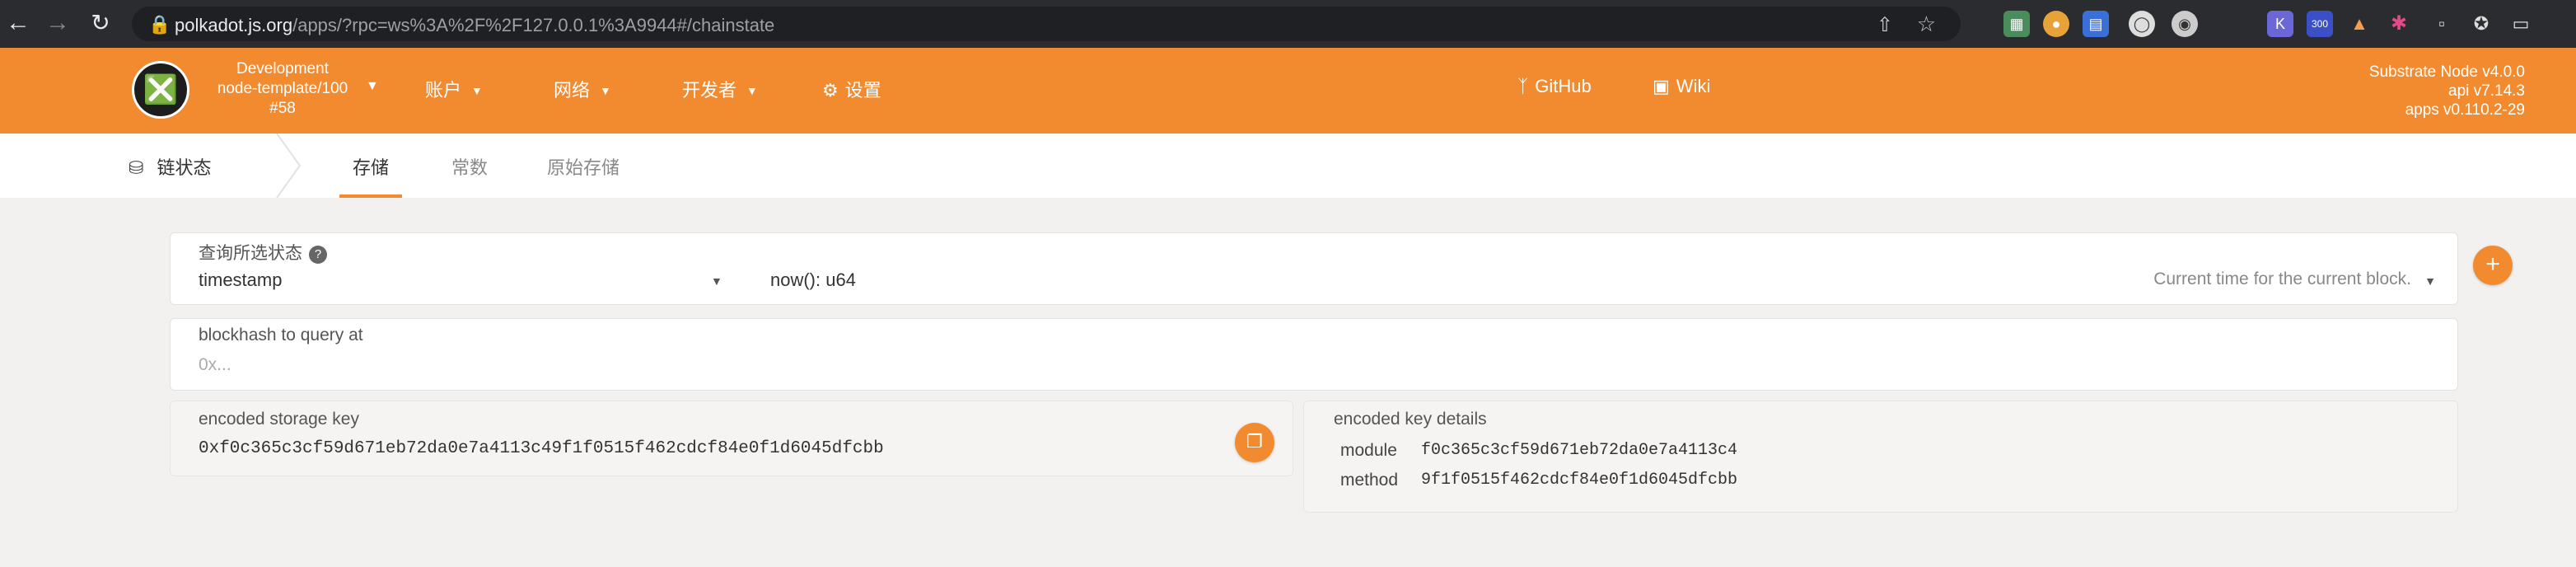  What do you see at coordinates (159, 24) in the screenshot?
I see `lock-icon: 🔒` at bounding box center [159, 24].